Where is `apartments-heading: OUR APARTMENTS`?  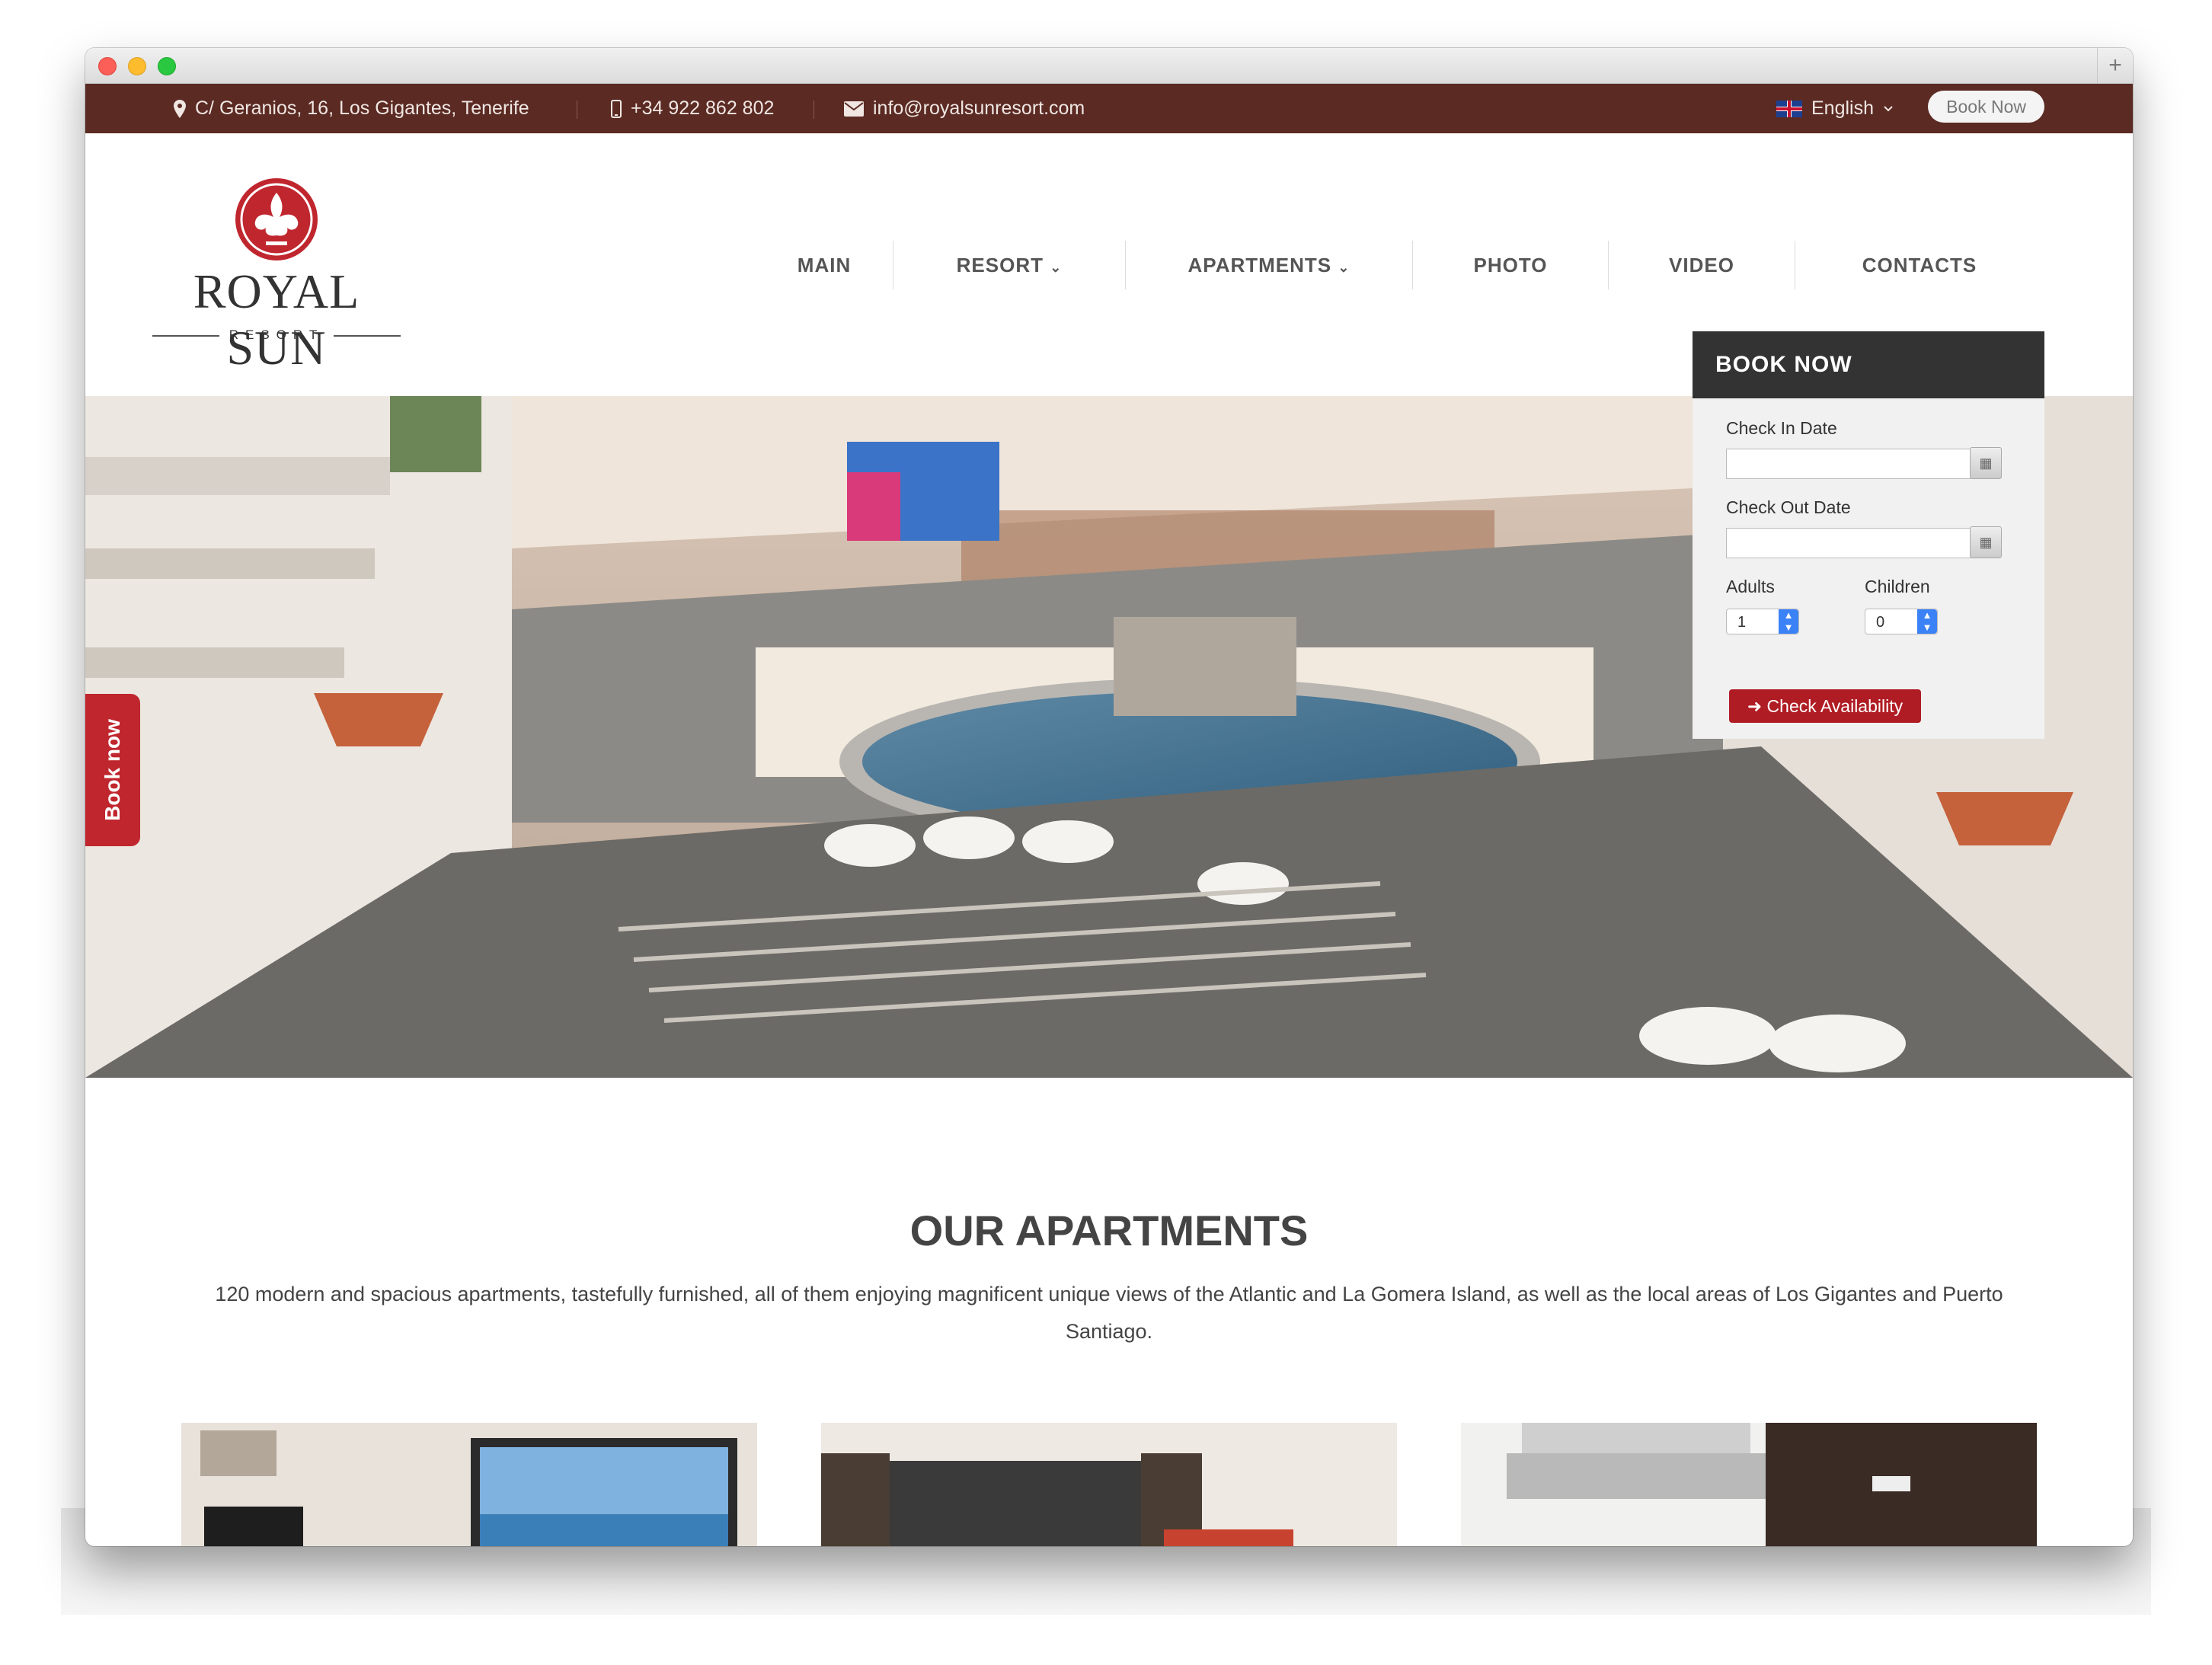 apartments-heading: OUR APARTMENTS is located at coordinates (1109, 1230).